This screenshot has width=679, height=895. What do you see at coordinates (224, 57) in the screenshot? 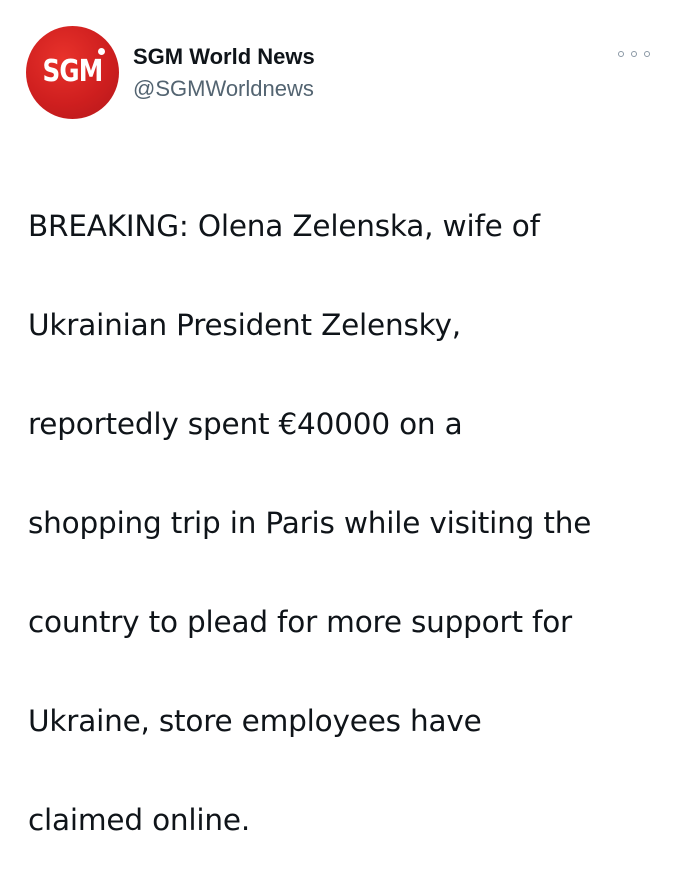
I see `author-display-name: SGM World News` at bounding box center [224, 57].